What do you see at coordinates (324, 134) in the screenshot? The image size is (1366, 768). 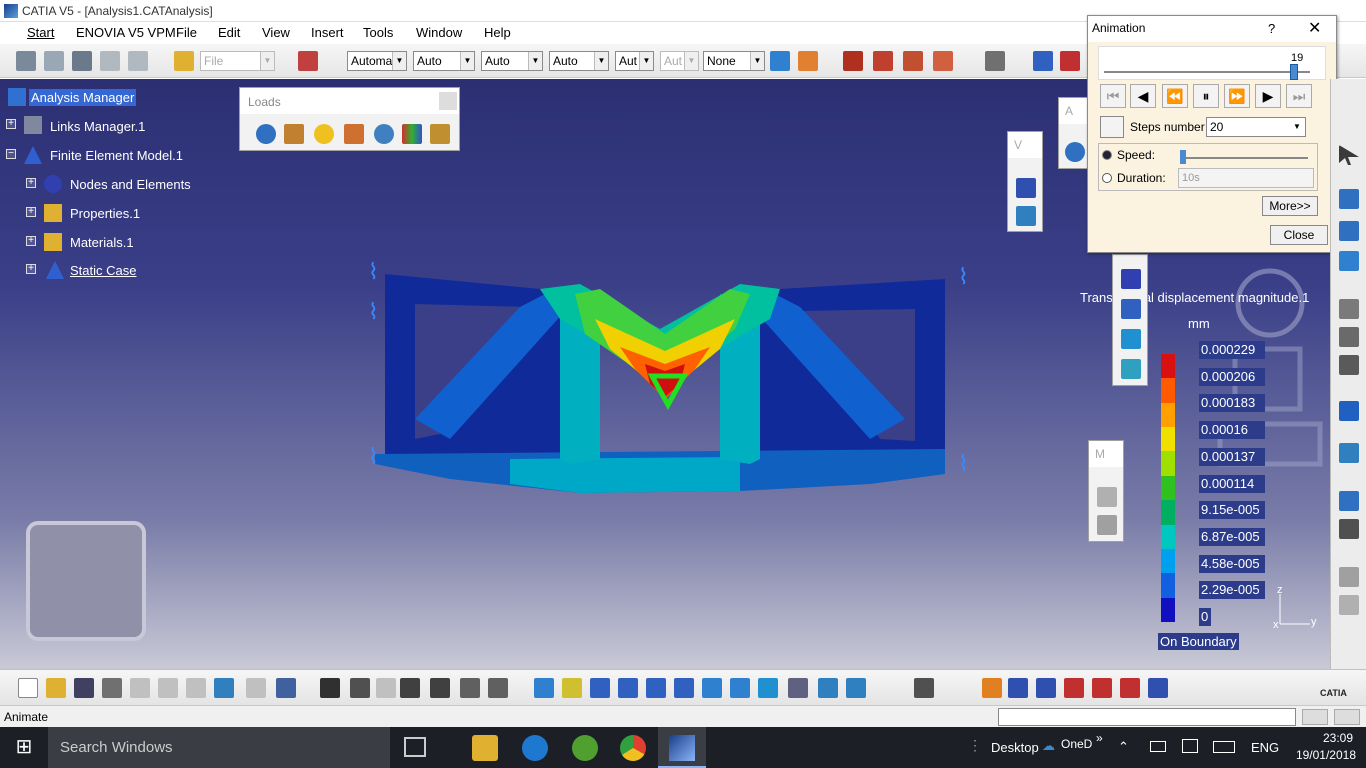 I see `moment-icon` at bounding box center [324, 134].